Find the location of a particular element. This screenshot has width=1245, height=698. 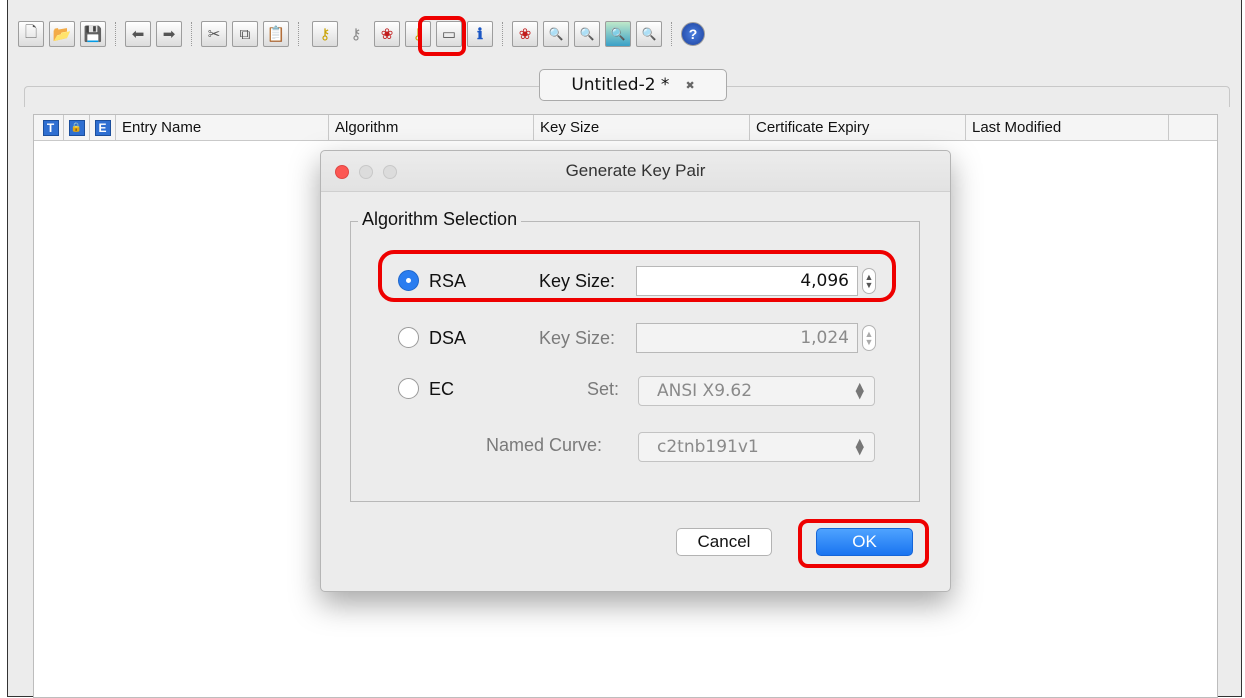

save-keystore-icon: 💾 is located at coordinates (93, 34).